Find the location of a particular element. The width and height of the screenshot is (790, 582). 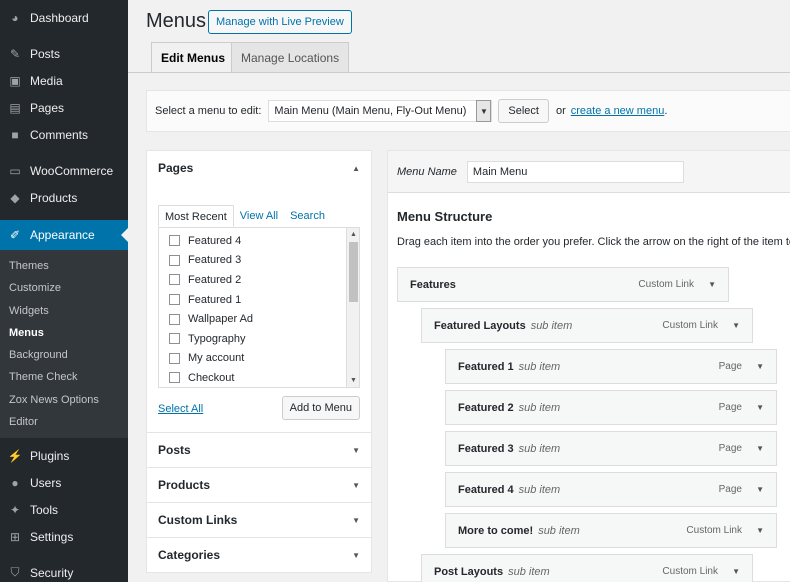

menu-item-title: Featured 1 is located at coordinates (486, 366).